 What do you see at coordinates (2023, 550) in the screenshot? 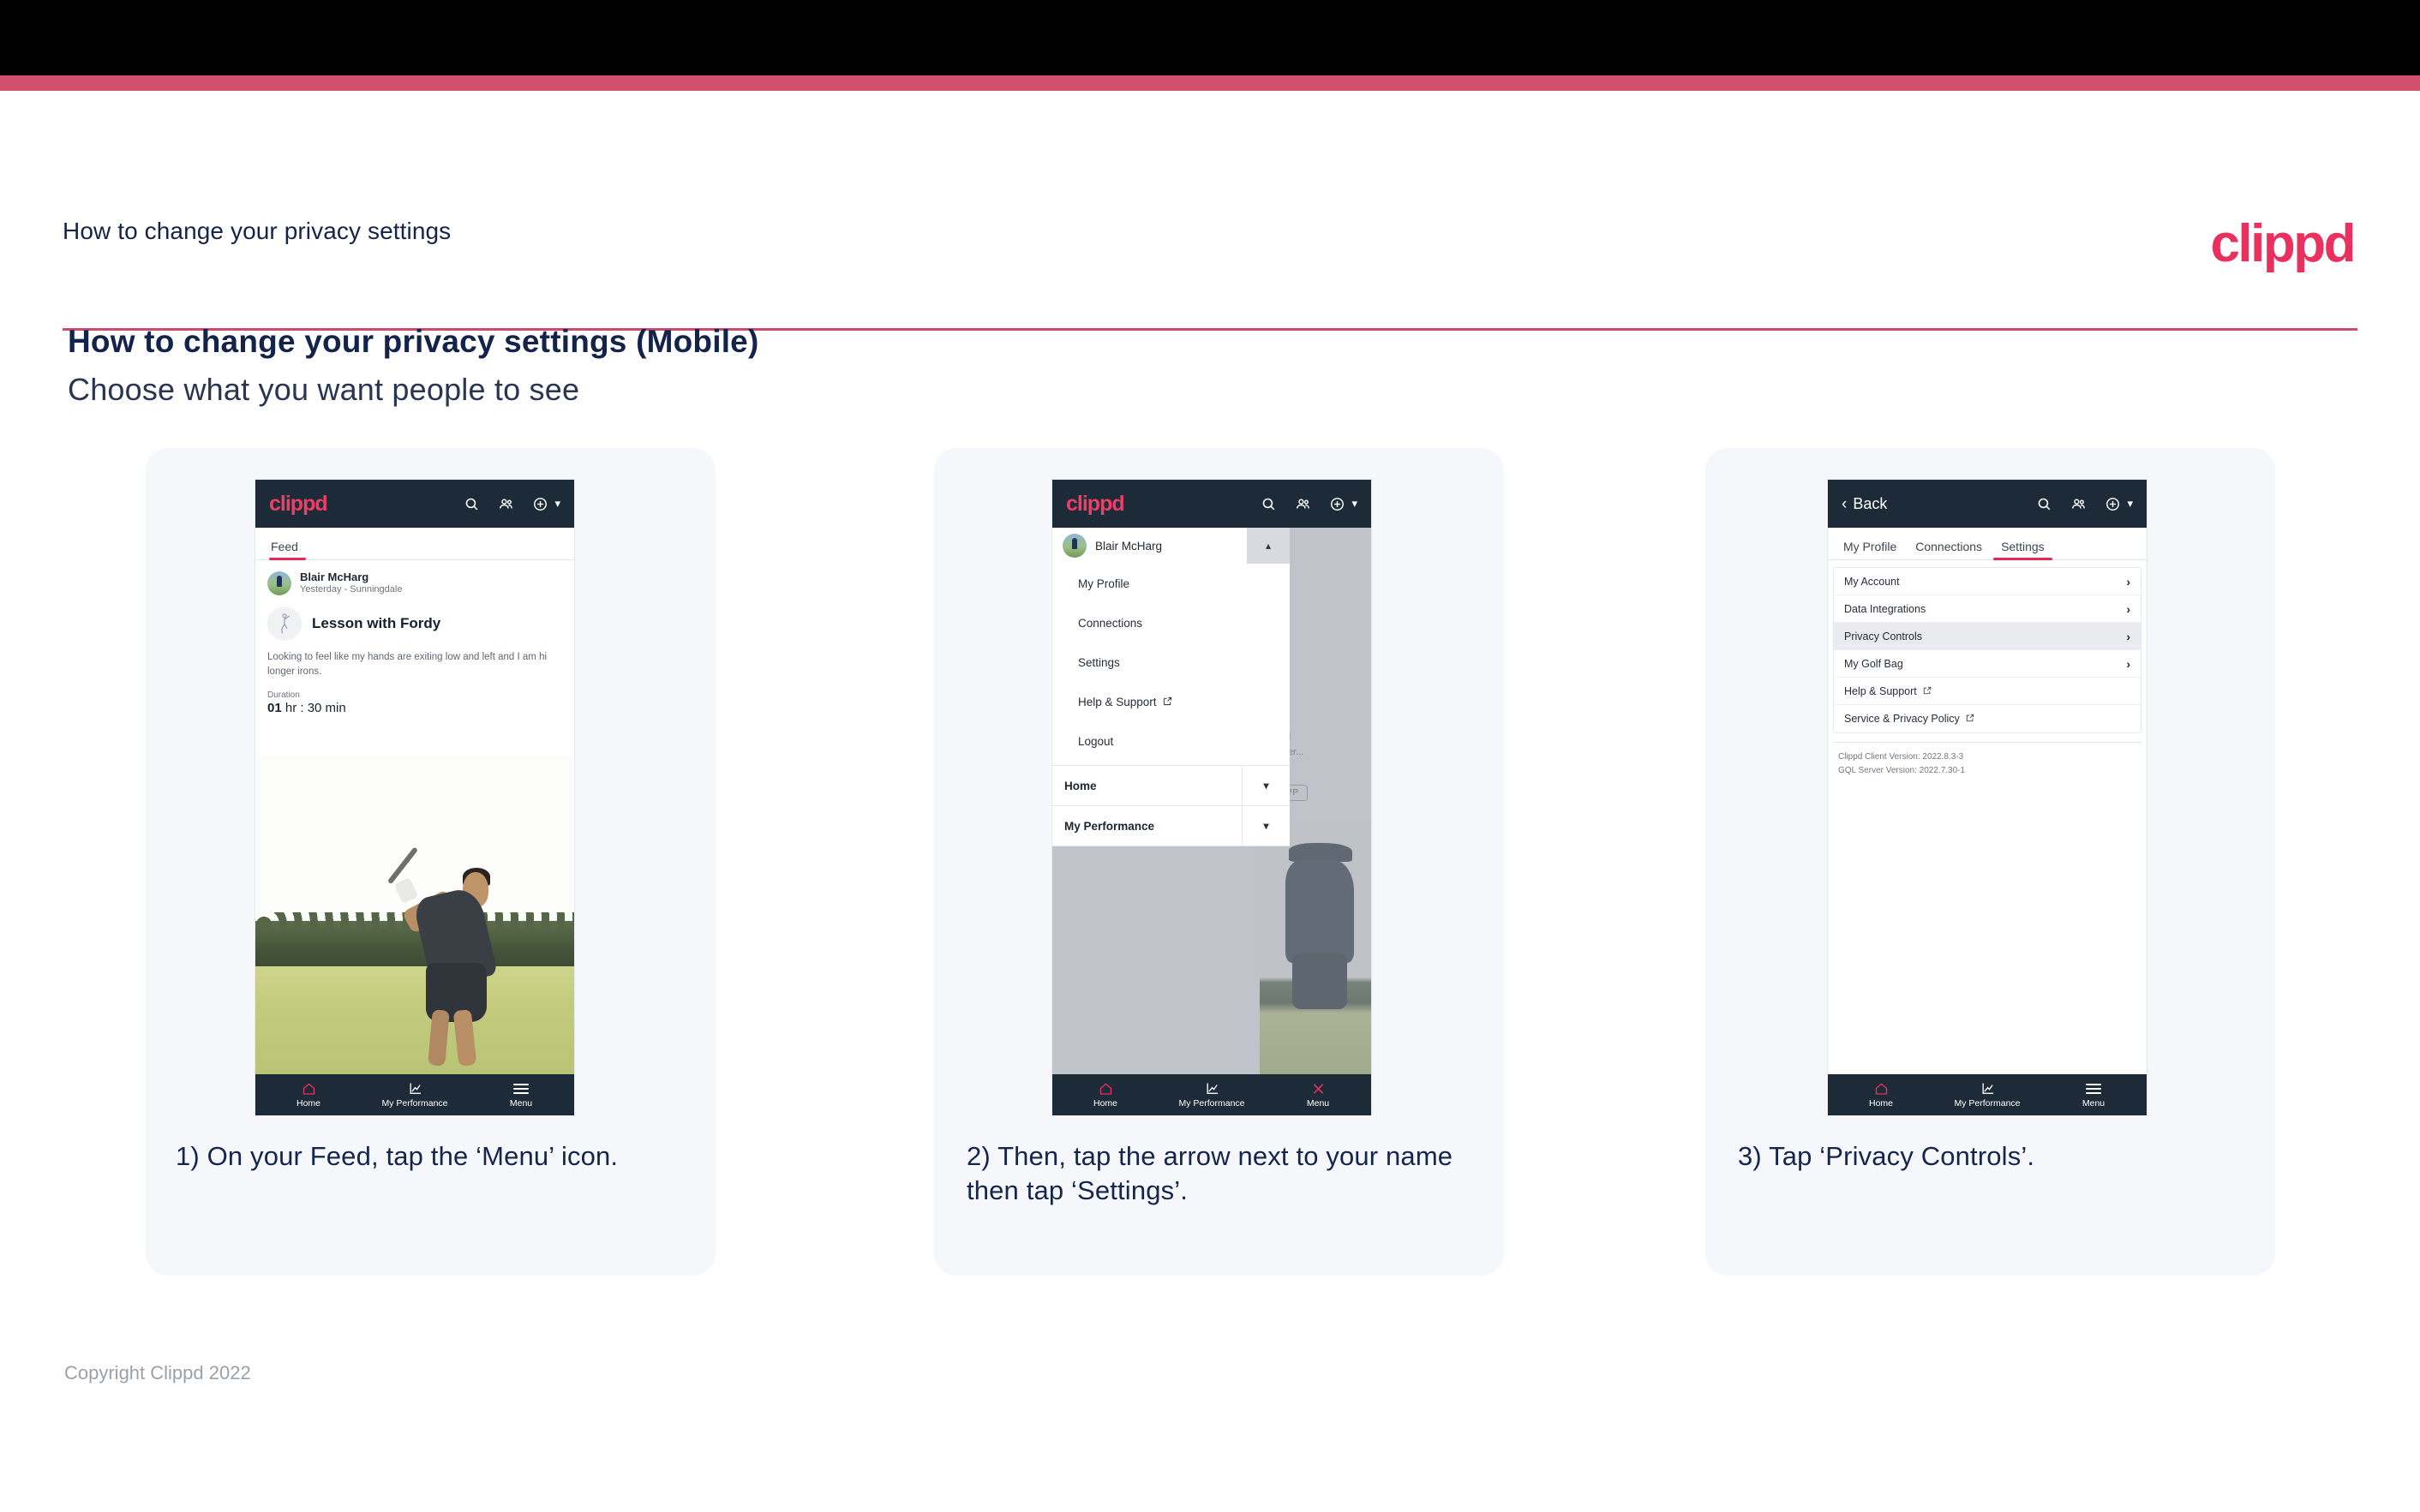
I see `tab-settings: Settings` at bounding box center [2023, 550].